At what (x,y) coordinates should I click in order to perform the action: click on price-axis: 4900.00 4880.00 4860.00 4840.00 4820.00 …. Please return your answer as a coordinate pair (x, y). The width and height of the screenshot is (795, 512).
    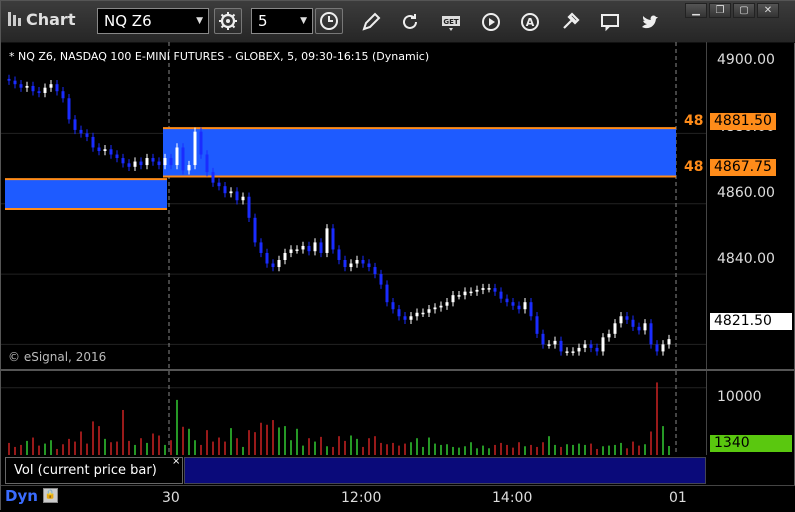
    Looking at the image, I should click on (750, 205).